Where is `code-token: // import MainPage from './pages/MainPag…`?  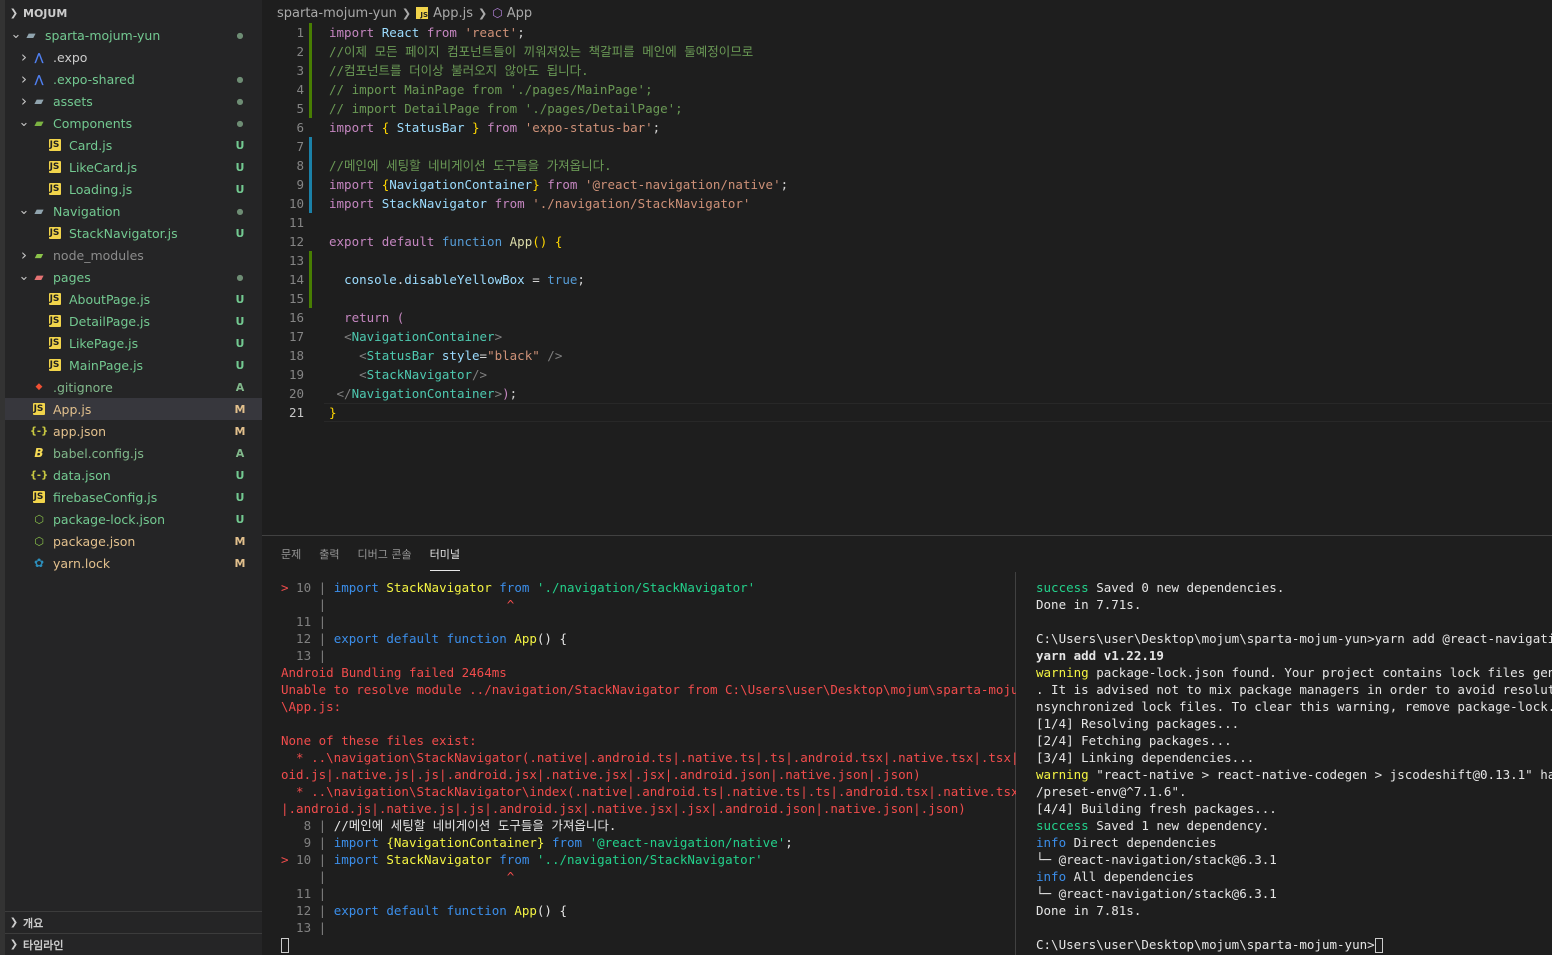
code-token: // import MainPage from './pages/MainPag… is located at coordinates (491, 89).